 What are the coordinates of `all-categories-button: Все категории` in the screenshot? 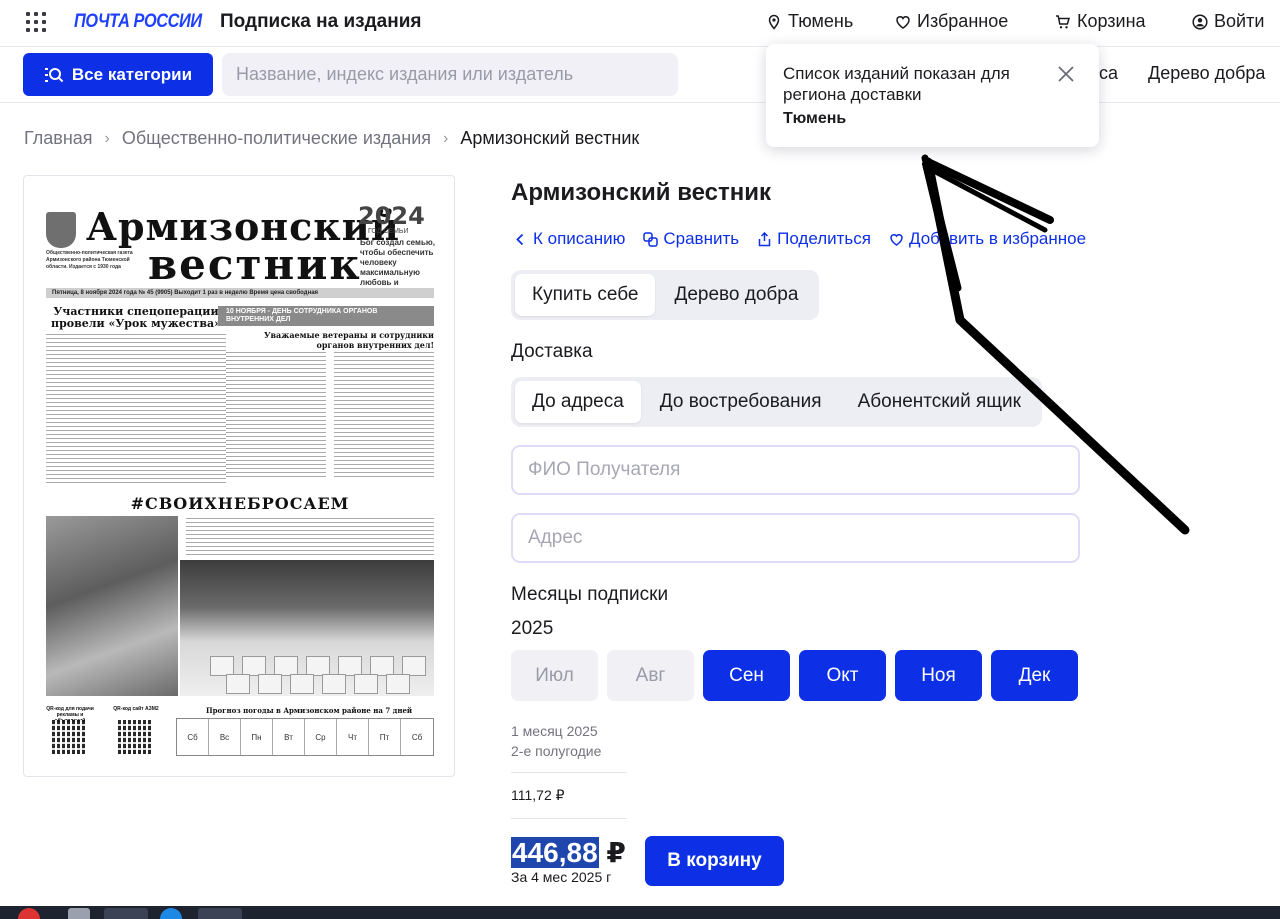 It's located at (118, 74).